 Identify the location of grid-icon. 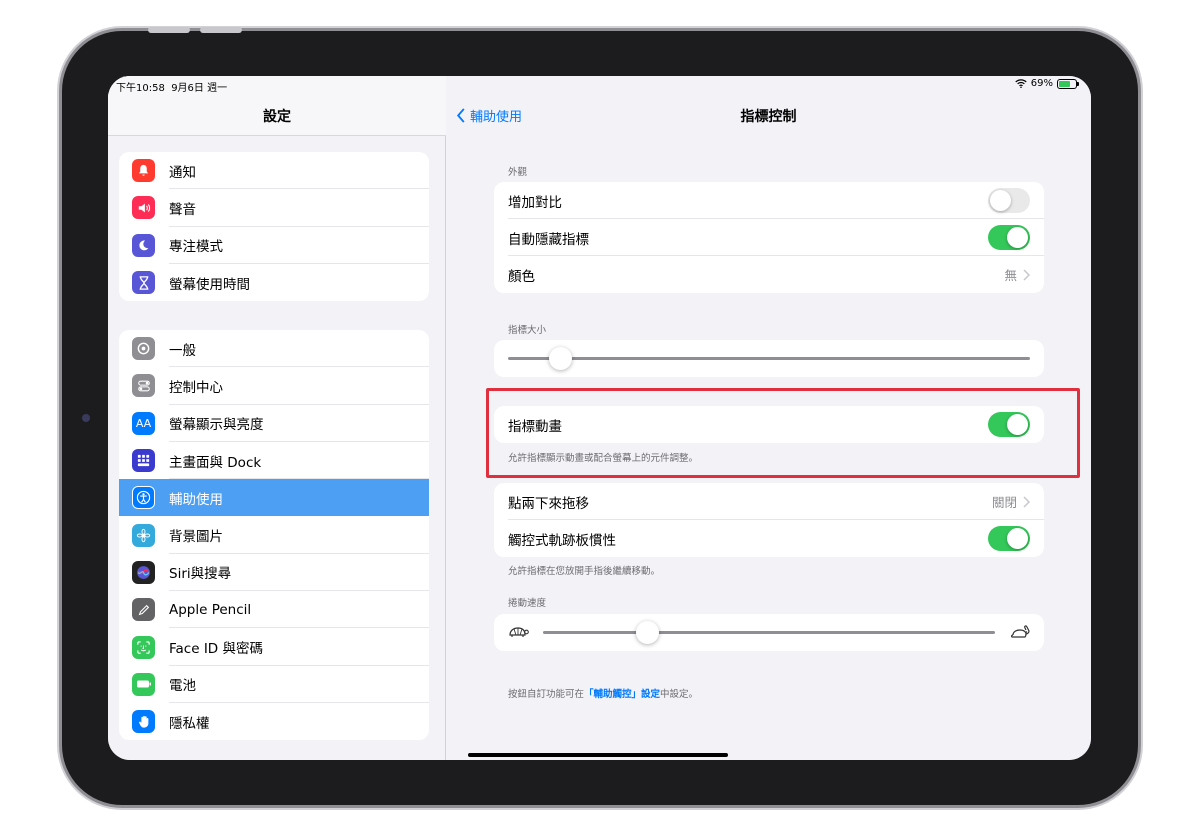
(143, 461).